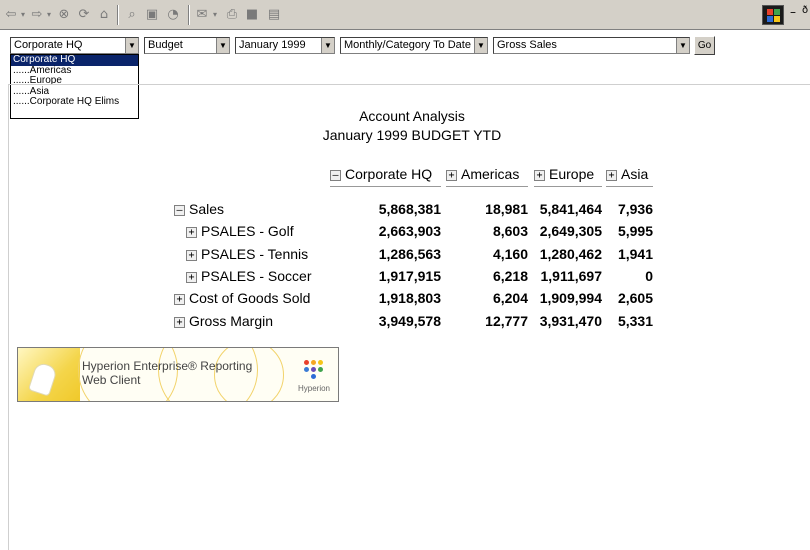  What do you see at coordinates (409, 231) in the screenshot?
I see `table-cell: 2,663,903` at bounding box center [409, 231].